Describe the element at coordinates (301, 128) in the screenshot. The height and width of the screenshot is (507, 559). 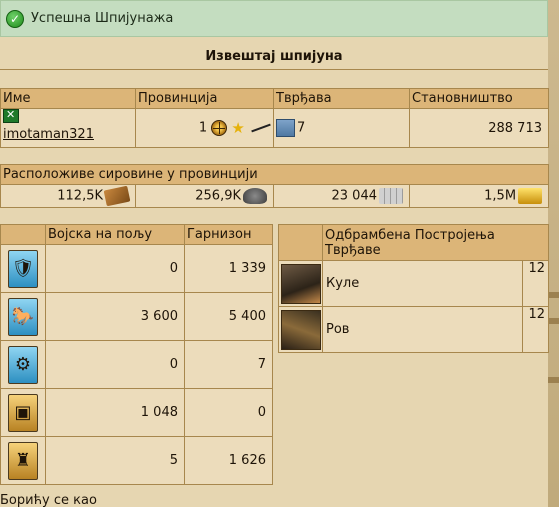
I see `fortress-level: 7` at that location.